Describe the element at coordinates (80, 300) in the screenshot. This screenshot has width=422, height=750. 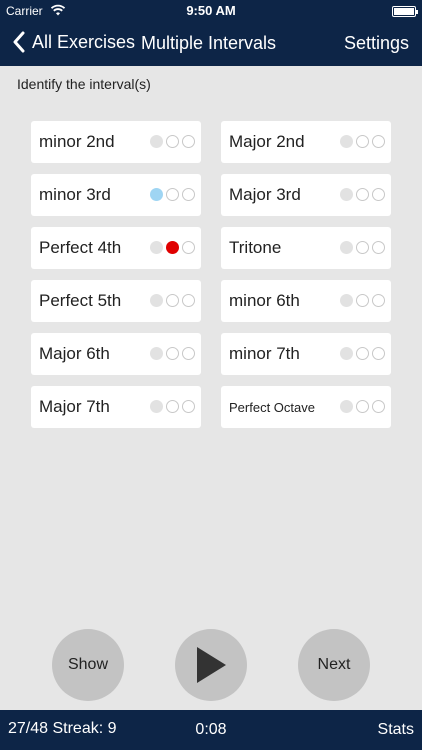
I see `interval-label: Perfect 5th` at that location.